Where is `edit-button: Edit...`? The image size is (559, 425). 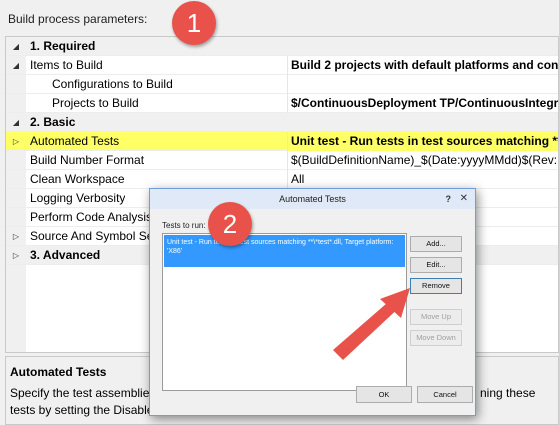
edit-button: Edit... is located at coordinates (436, 265).